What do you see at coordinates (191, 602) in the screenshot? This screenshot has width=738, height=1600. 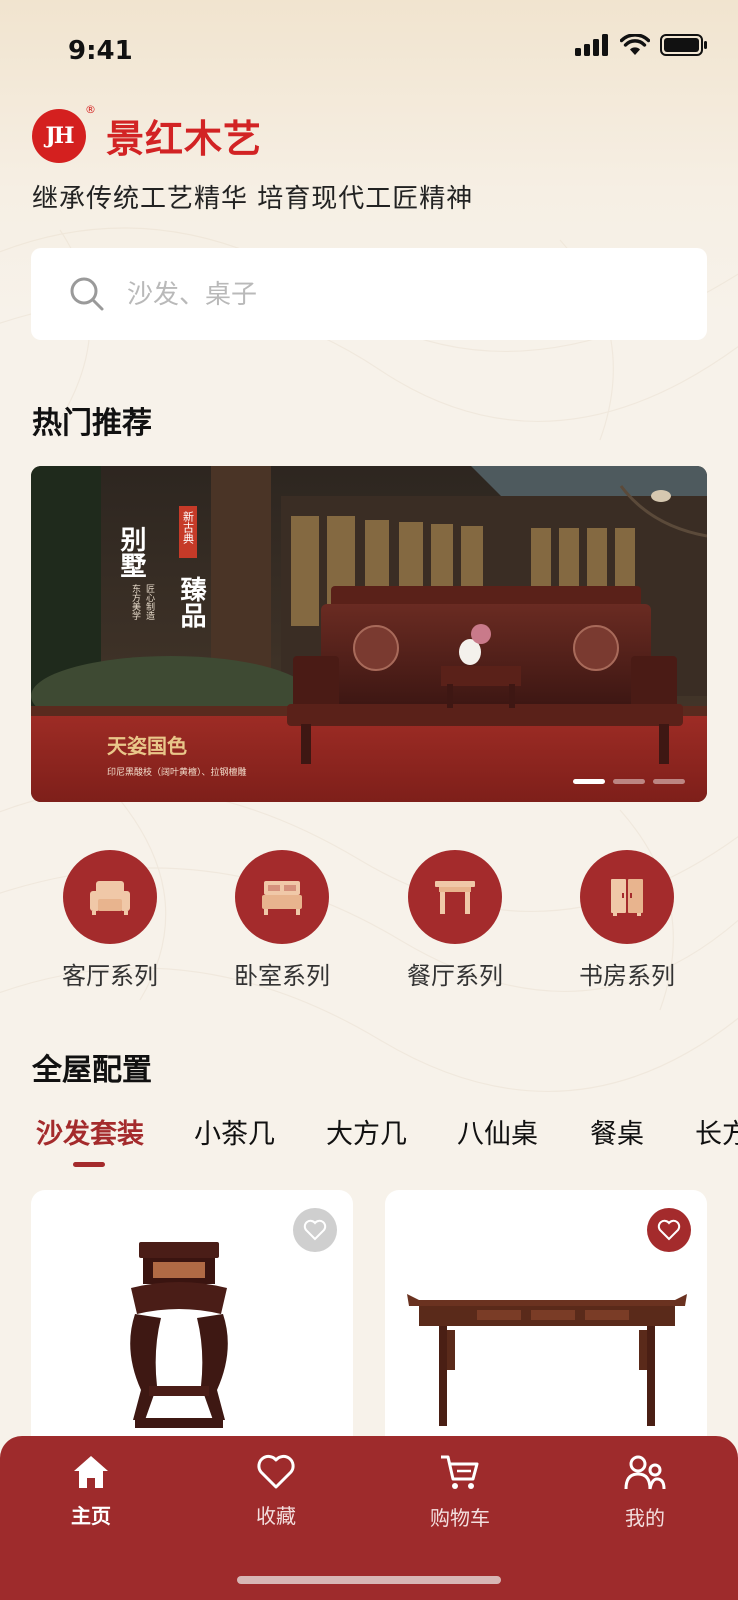 I see `banner-headline-b: 臻品` at bounding box center [191, 602].